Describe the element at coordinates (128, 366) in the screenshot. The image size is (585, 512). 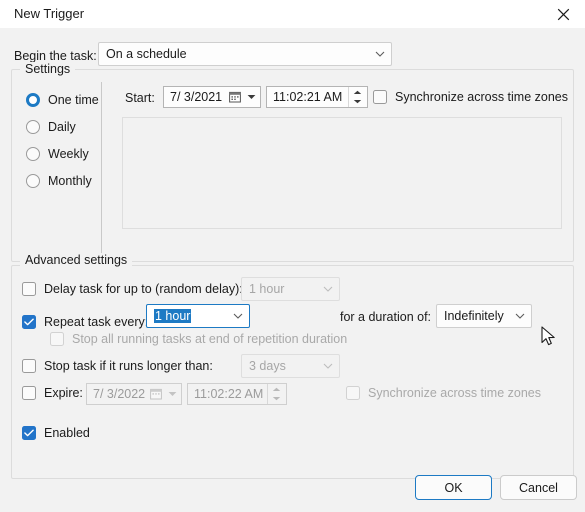
I see `stop-longer-label: Stop task if it runs longer than:` at that location.